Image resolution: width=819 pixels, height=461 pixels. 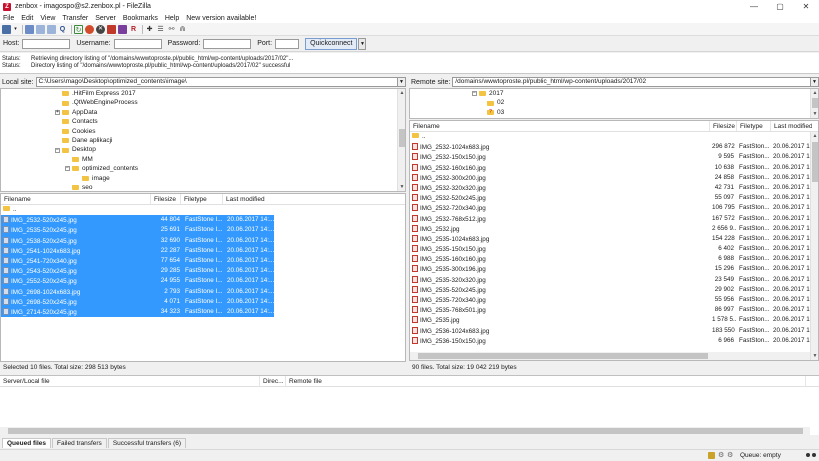 I want to click on remote-path-dropdown: ▼, so click(x=815, y=82).